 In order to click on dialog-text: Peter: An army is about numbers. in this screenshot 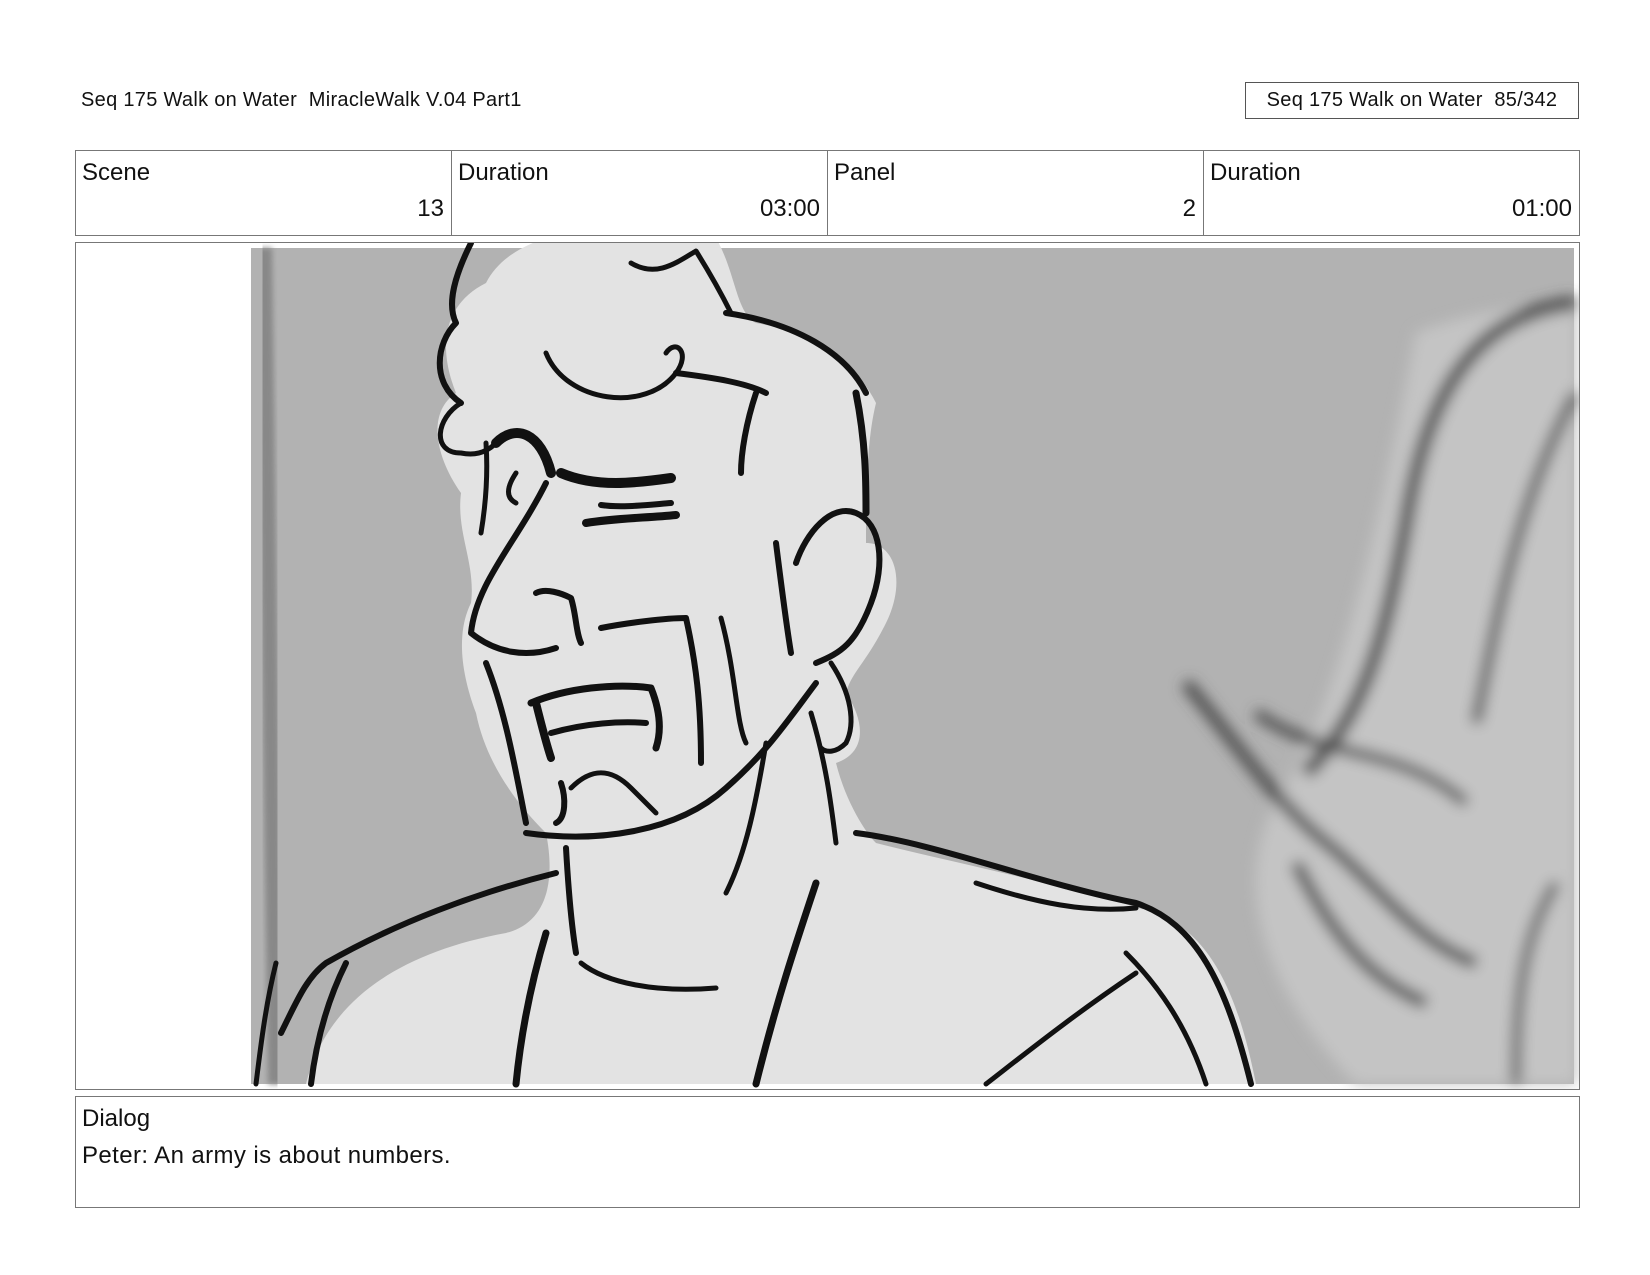, I will do `click(266, 1155)`.